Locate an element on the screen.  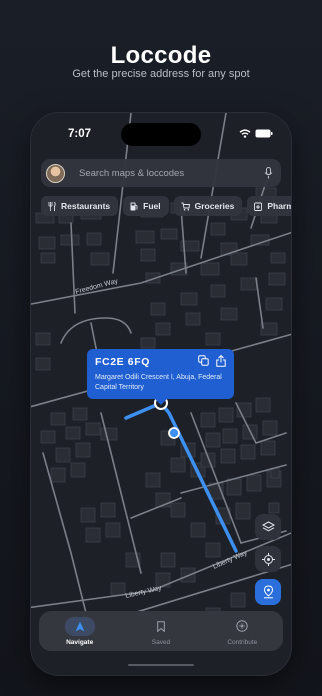
plus-circle-icon is located at coordinates (242, 626).